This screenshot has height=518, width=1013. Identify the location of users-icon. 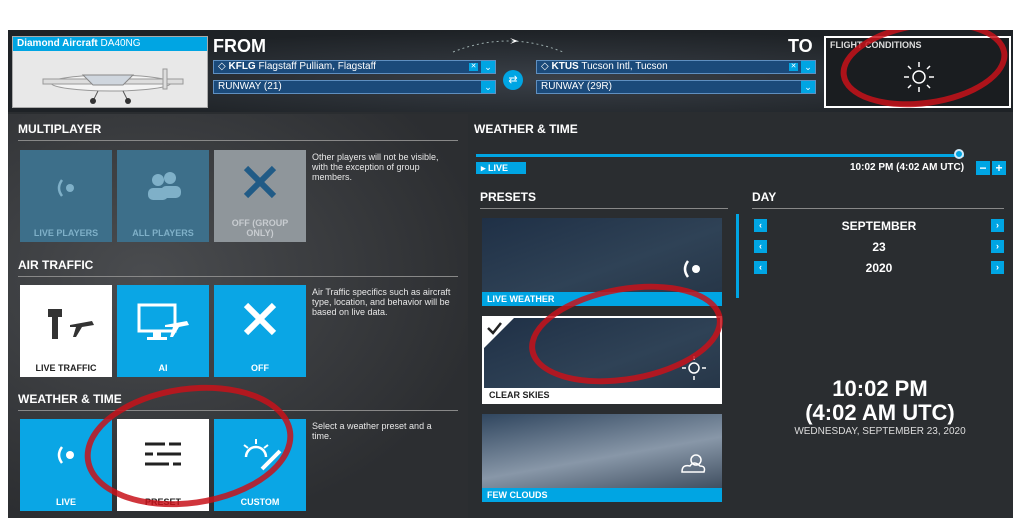
(164, 186).